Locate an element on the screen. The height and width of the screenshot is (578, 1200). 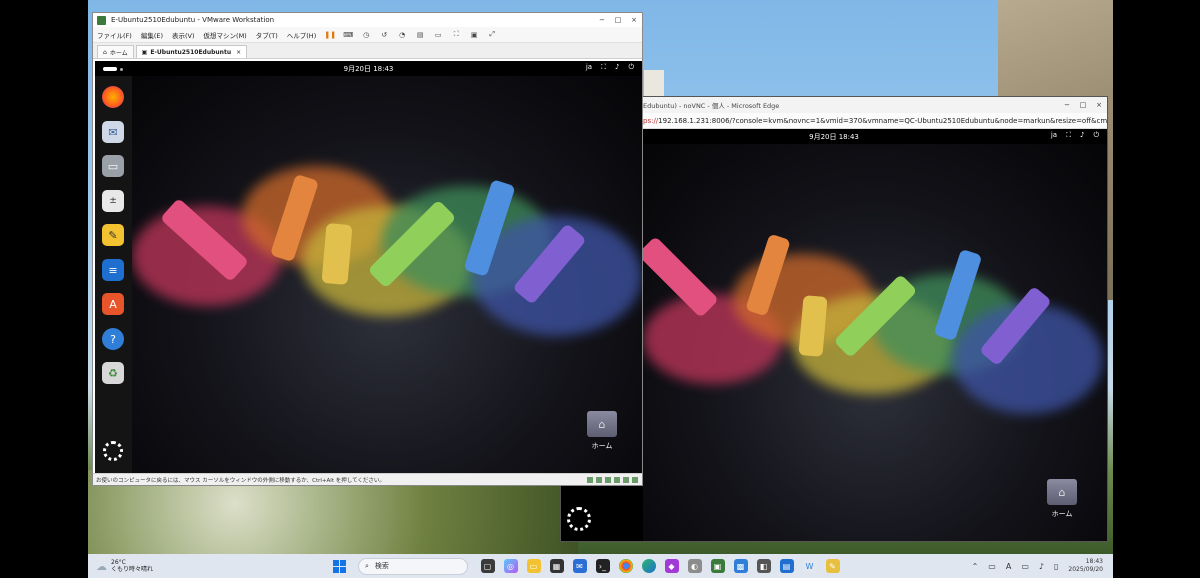
thumbnail-icon: ▭ is located at coordinates (438, 34).